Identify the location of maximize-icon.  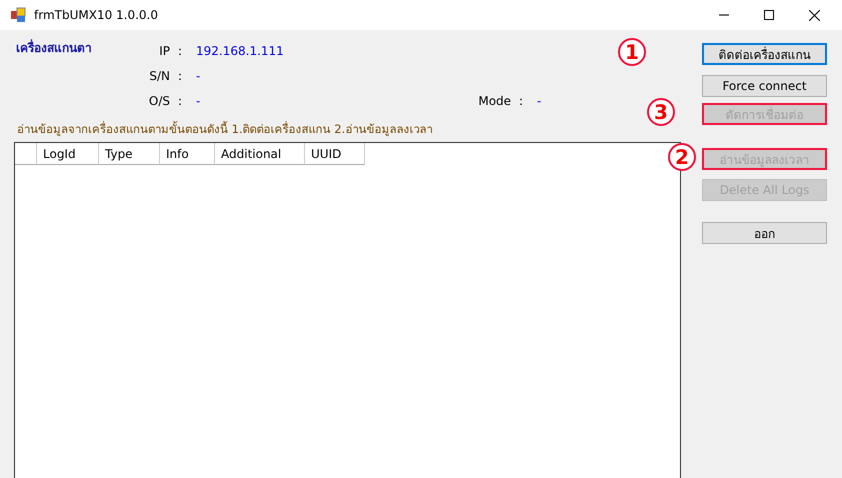
(769, 15).